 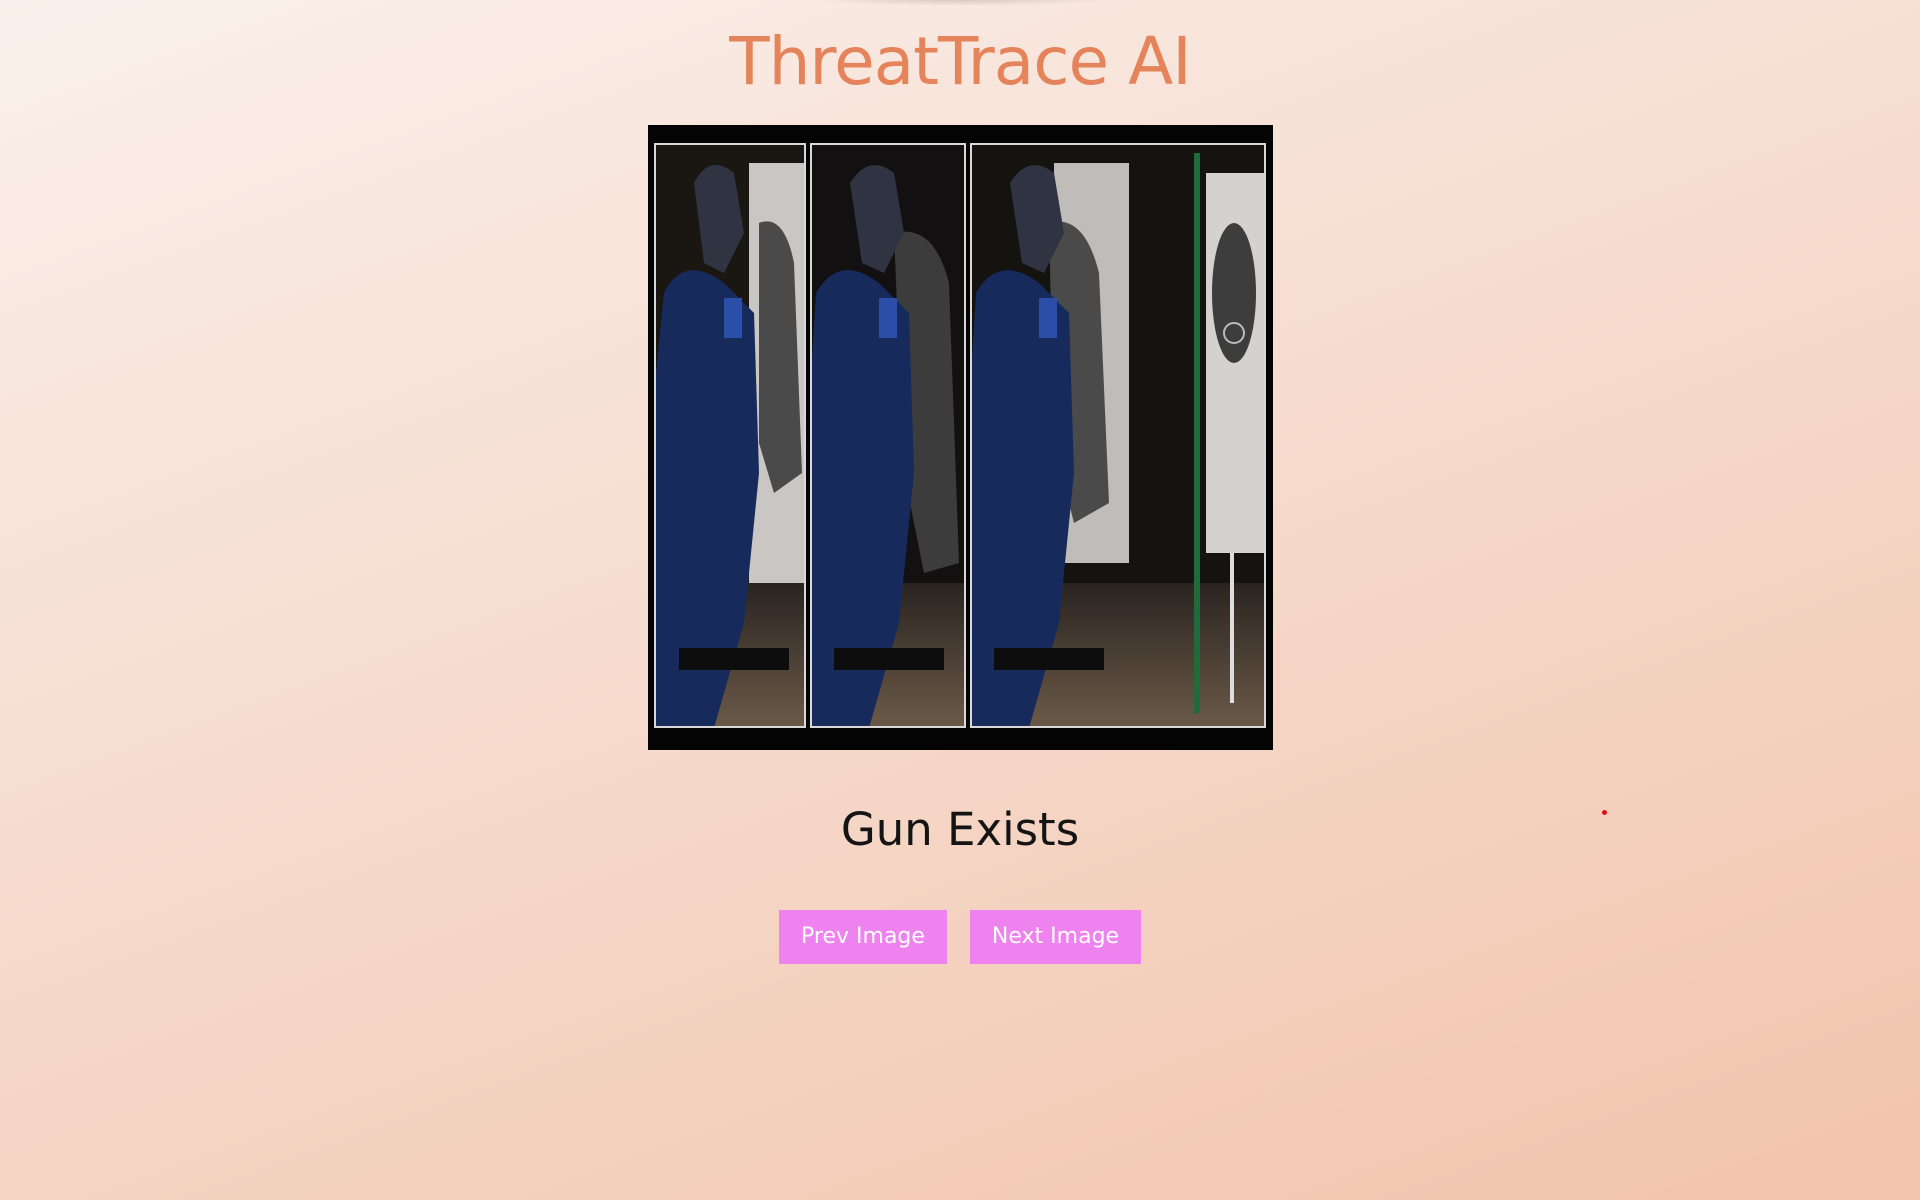 I want to click on next-image-button: Next Image, so click(x=1055, y=937).